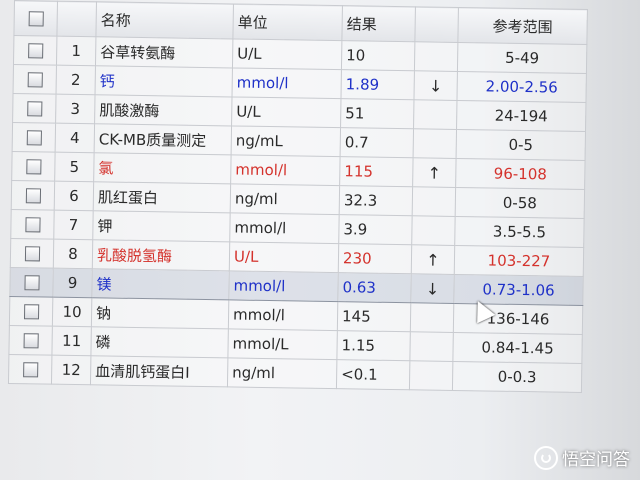 The width and height of the screenshot is (640, 480). What do you see at coordinates (378, 55) in the screenshot?
I see `test-result: 10` at bounding box center [378, 55].